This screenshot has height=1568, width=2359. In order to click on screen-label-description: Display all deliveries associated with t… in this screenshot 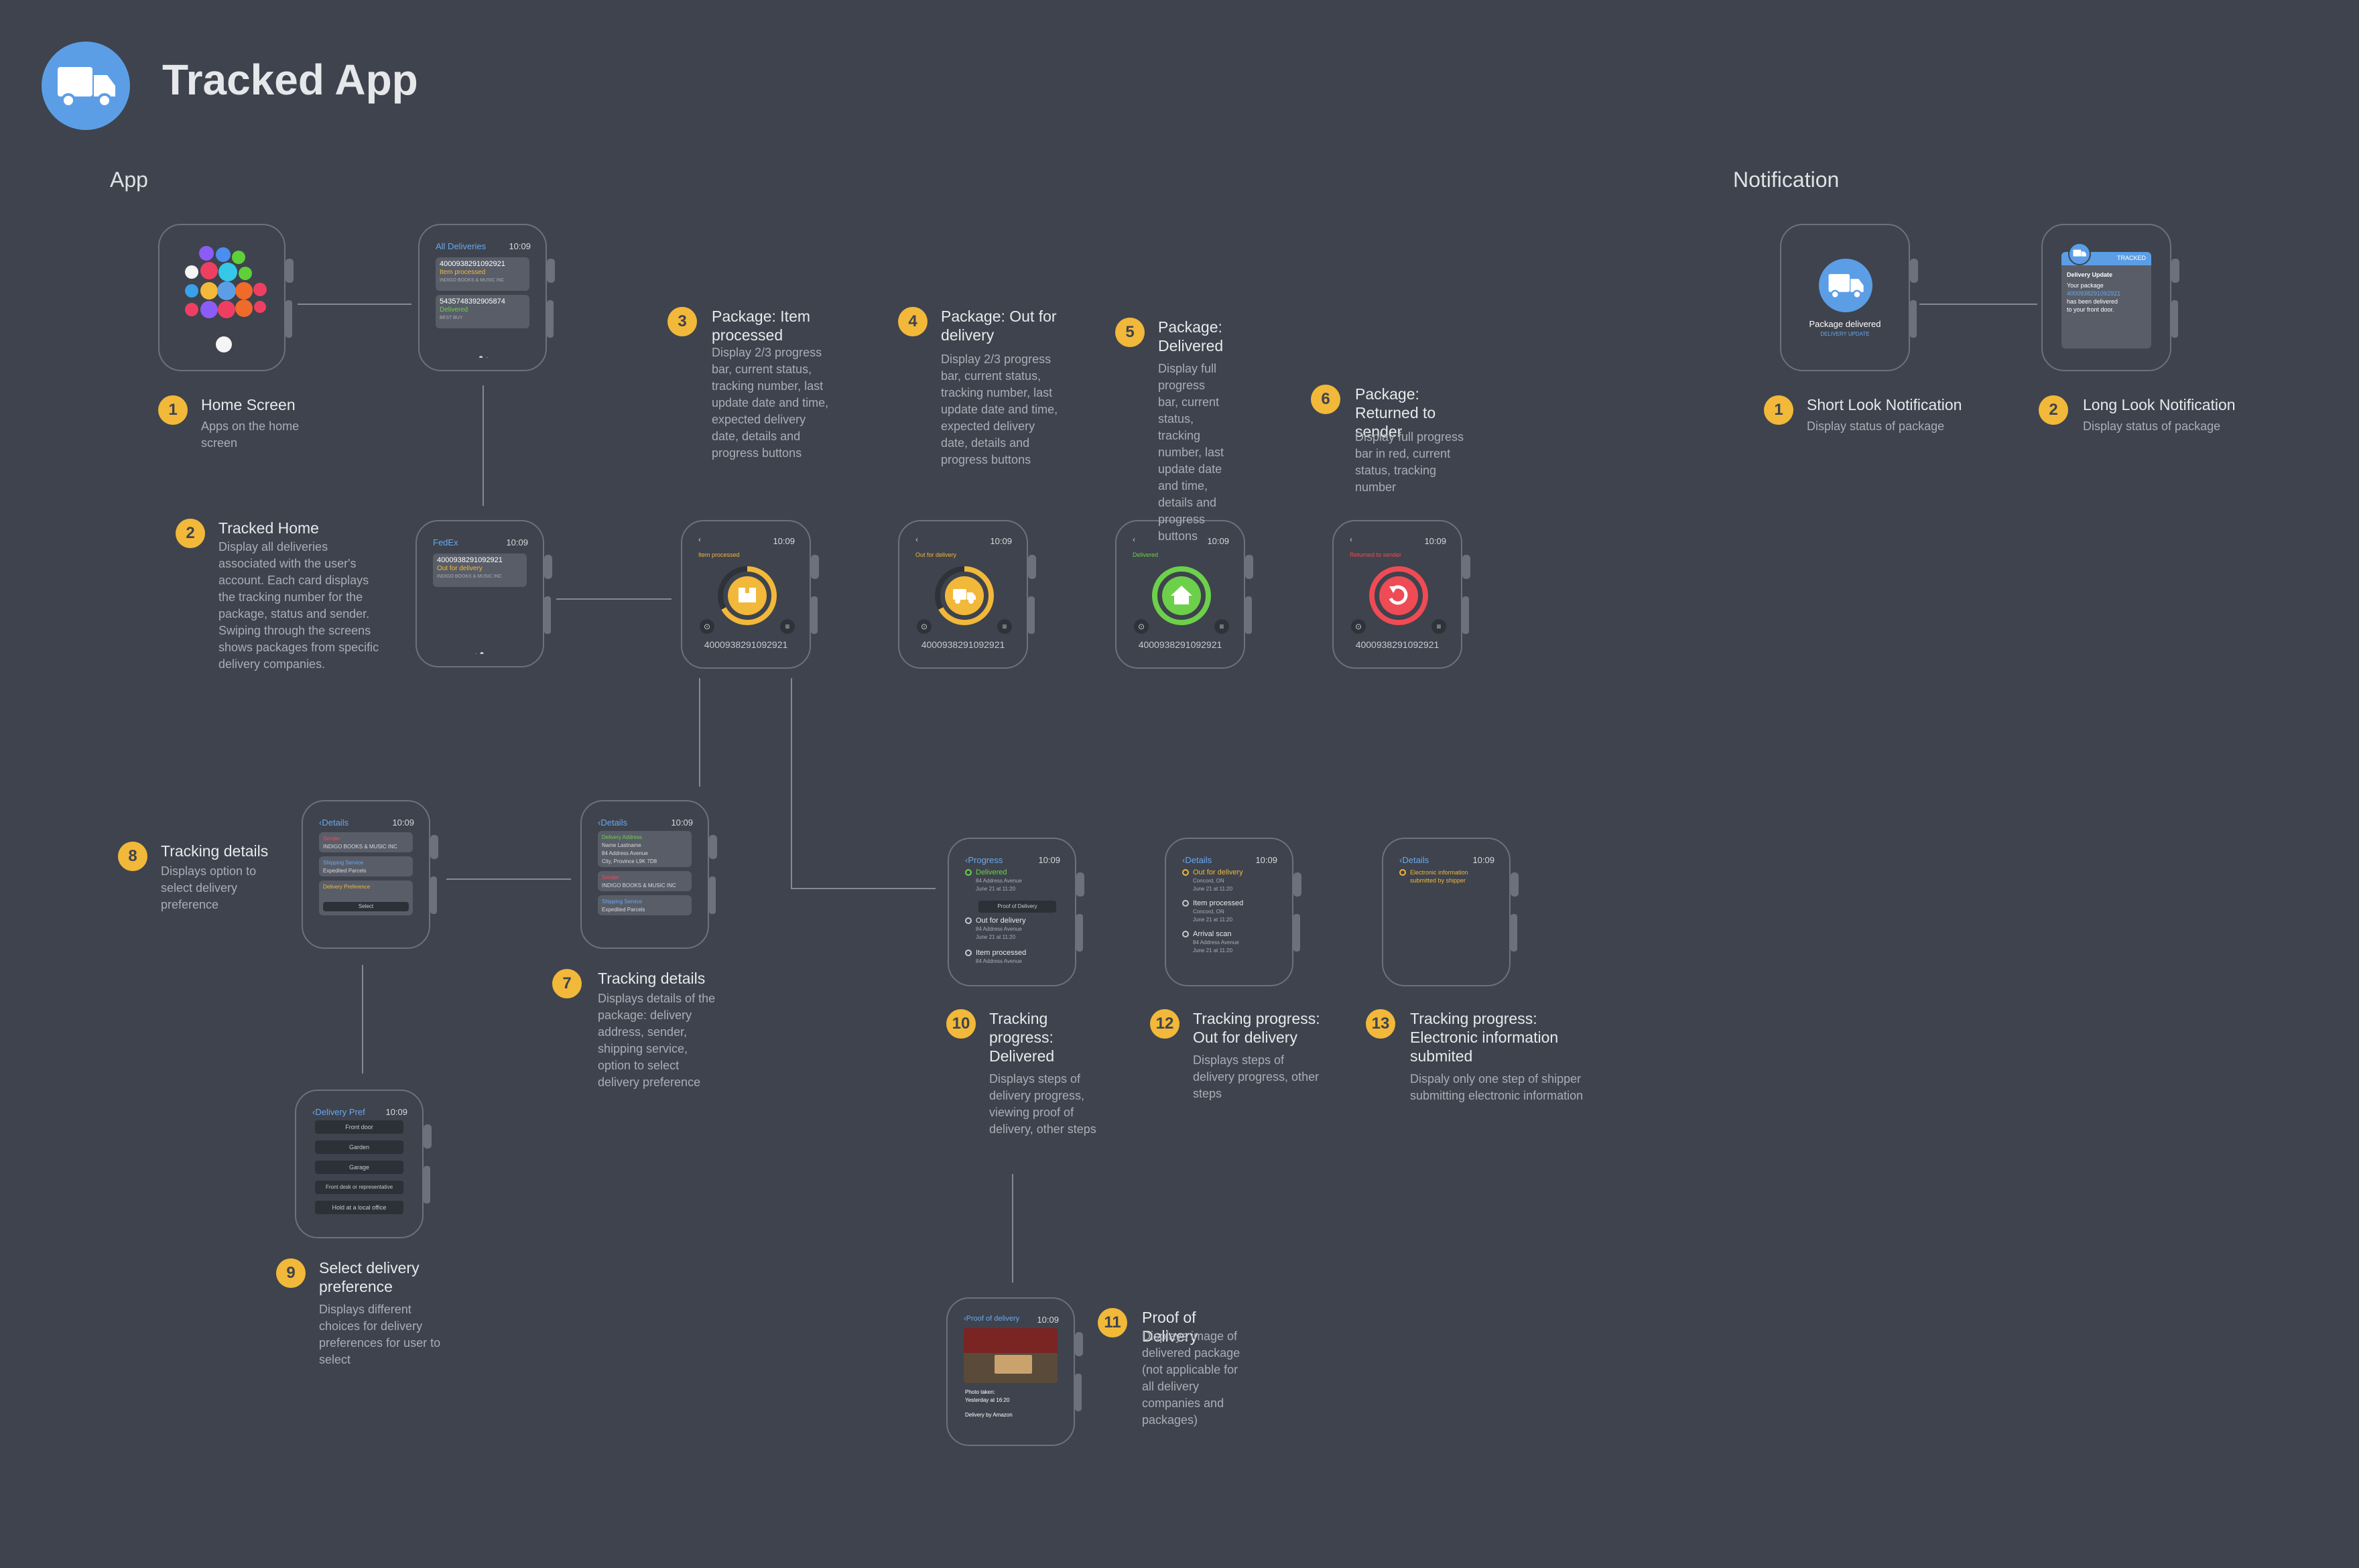, I will do `click(298, 605)`.